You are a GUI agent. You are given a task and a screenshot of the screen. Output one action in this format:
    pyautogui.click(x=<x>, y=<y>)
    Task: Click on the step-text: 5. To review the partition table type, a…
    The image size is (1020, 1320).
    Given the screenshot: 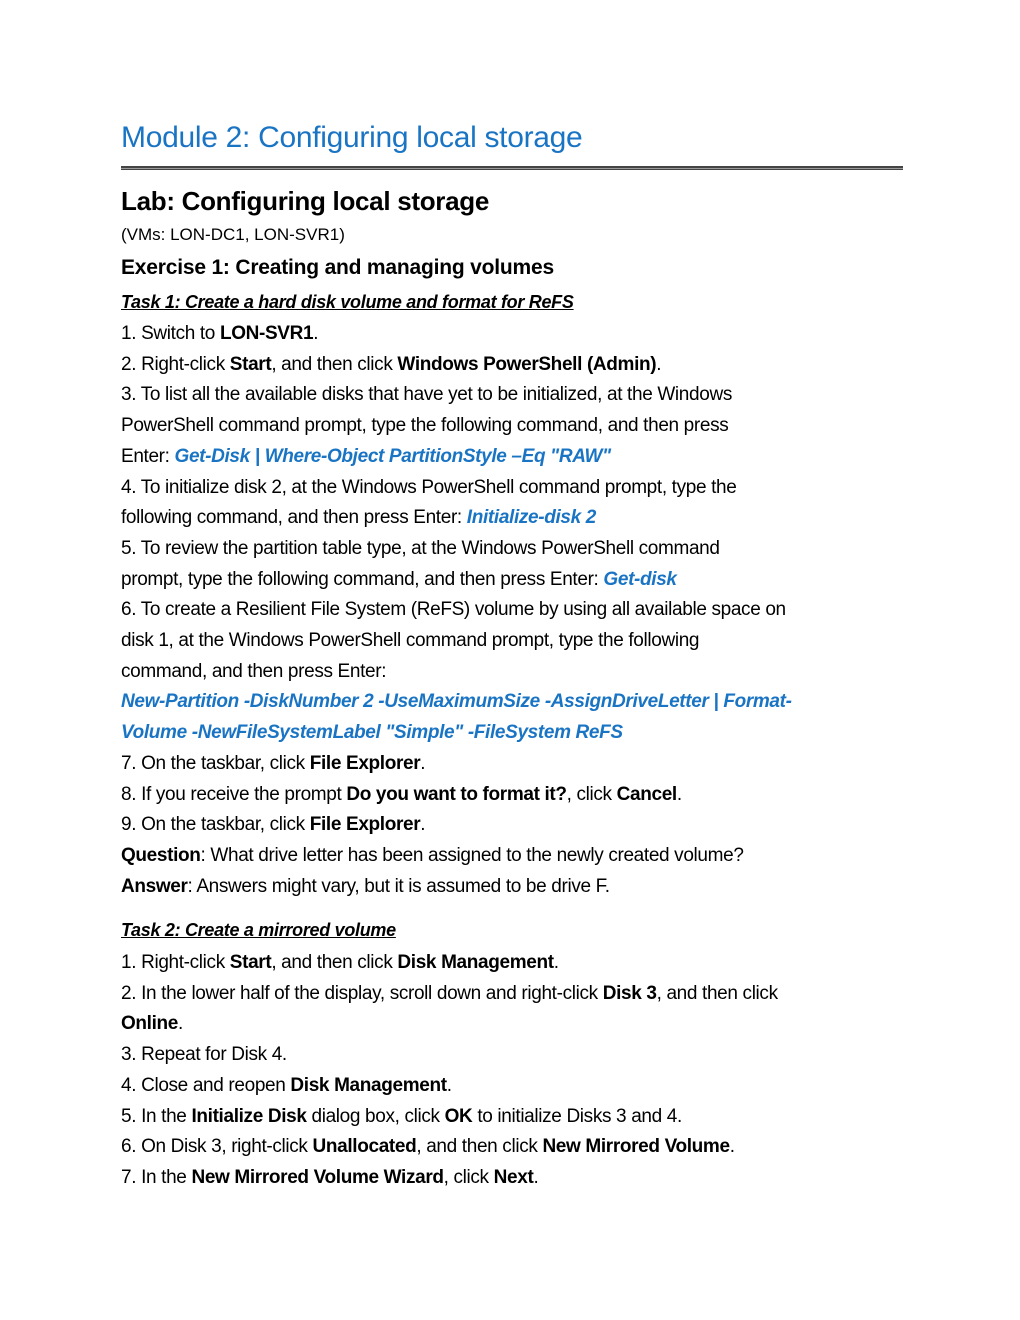 What is the action you would take?
    pyautogui.click(x=420, y=548)
    